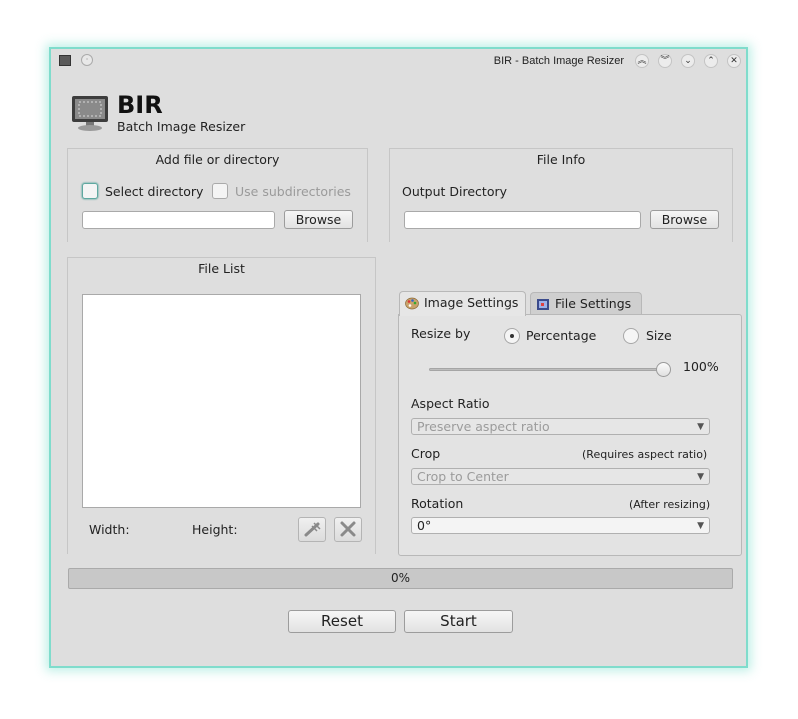 The height and width of the screenshot is (719, 798). Describe the element at coordinates (642, 61) in the screenshot. I see `keep-above-icon: ︽` at that location.